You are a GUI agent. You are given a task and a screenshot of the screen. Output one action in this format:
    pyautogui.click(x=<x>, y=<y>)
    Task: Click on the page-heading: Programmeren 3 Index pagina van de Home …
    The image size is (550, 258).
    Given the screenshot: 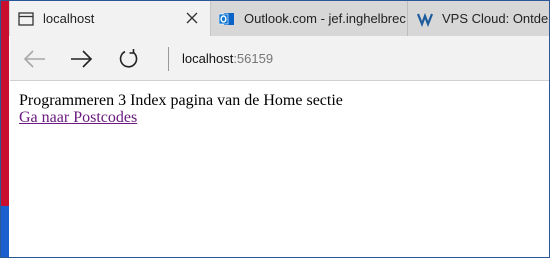 What is the action you would take?
    pyautogui.click(x=181, y=100)
    